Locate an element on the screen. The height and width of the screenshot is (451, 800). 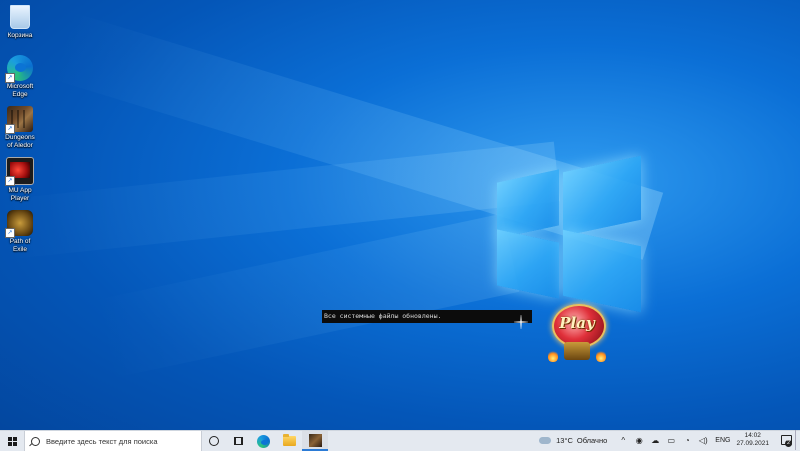
windows-logo-wallpaper is located at coordinates (569, 234).